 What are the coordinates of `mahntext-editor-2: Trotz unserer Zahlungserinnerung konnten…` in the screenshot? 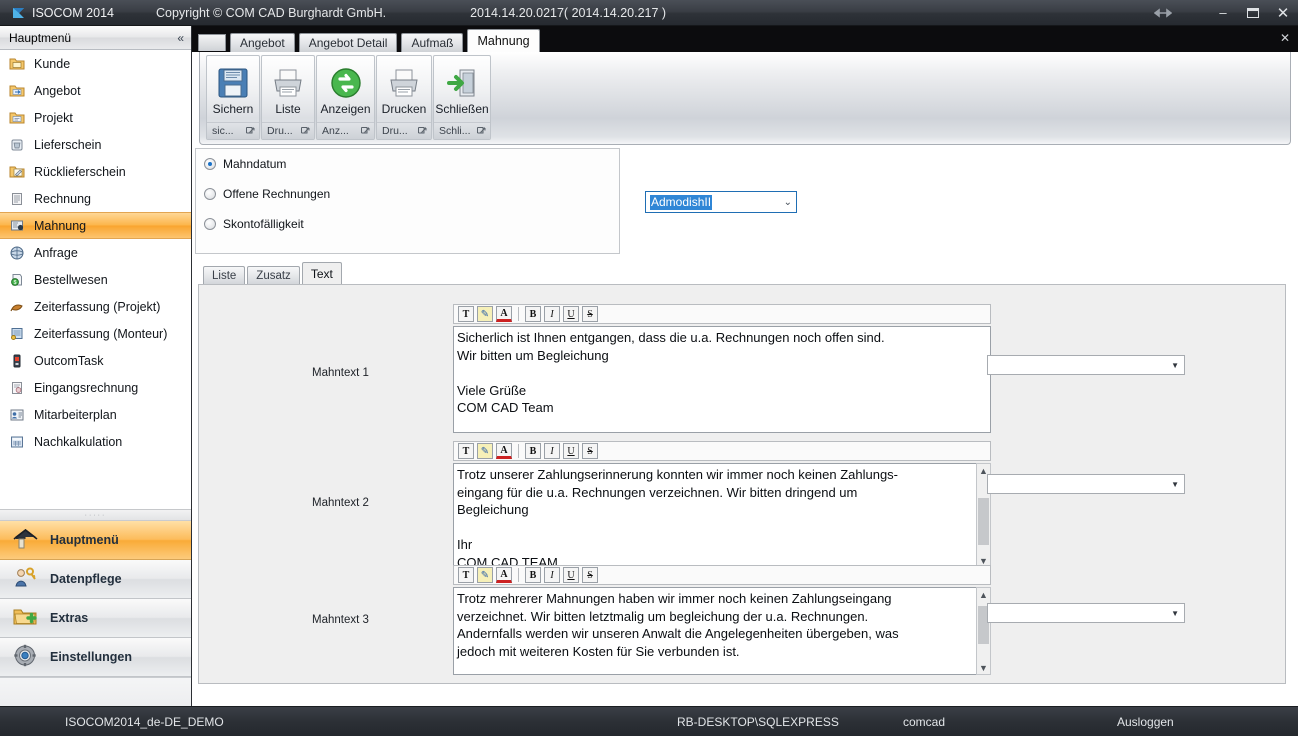 It's located at (722, 515).